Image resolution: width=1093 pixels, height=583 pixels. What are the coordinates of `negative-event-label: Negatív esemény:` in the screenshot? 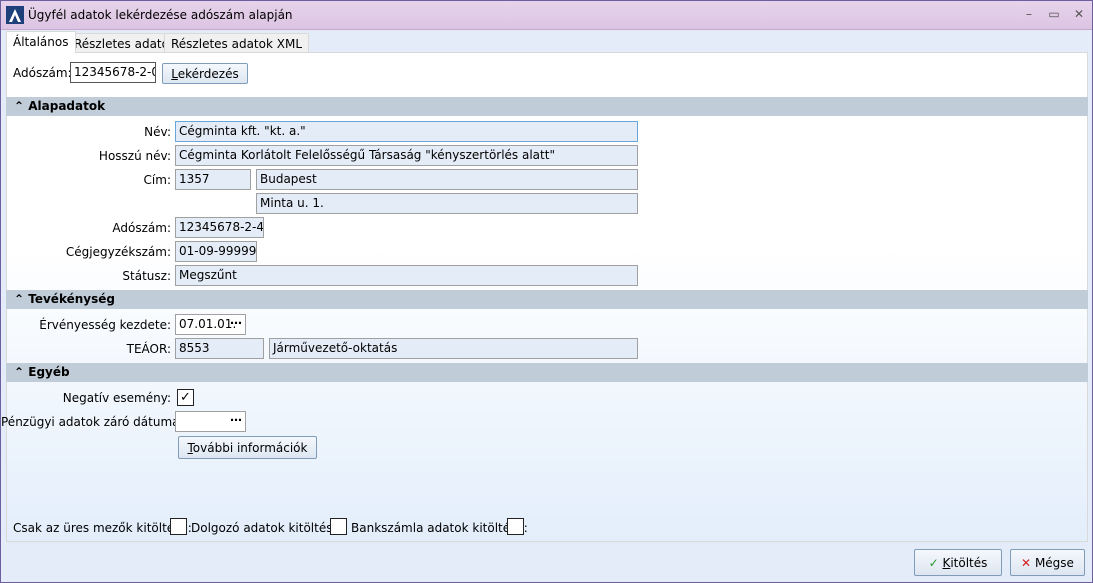 It's located at (116, 398).